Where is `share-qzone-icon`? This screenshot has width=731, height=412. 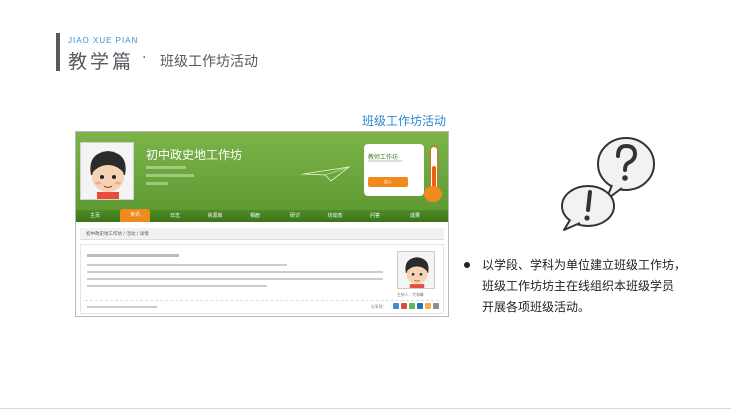
share-qzone-icon is located at coordinates (428, 306).